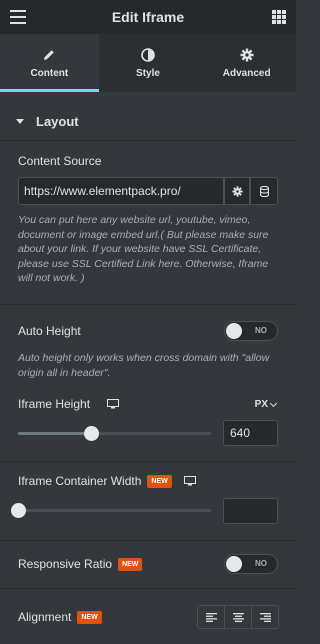 The width and height of the screenshot is (320, 644). I want to click on unit-selector: PX, so click(266, 404).